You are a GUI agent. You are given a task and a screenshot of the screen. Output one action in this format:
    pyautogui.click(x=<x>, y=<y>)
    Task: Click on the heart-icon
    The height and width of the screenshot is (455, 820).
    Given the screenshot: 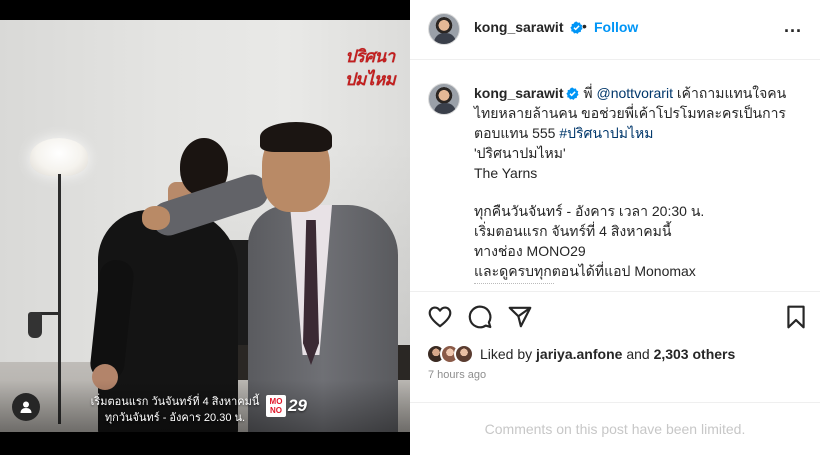 What is the action you would take?
    pyautogui.click(x=440, y=317)
    